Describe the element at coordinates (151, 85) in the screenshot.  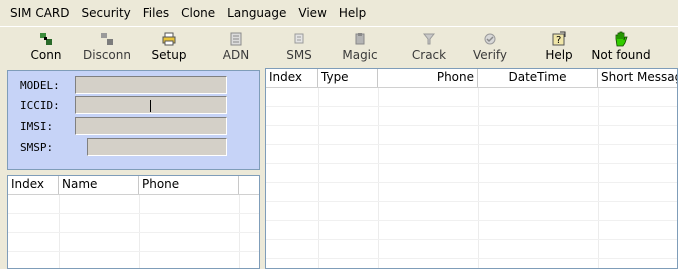
I see `model-field` at that location.